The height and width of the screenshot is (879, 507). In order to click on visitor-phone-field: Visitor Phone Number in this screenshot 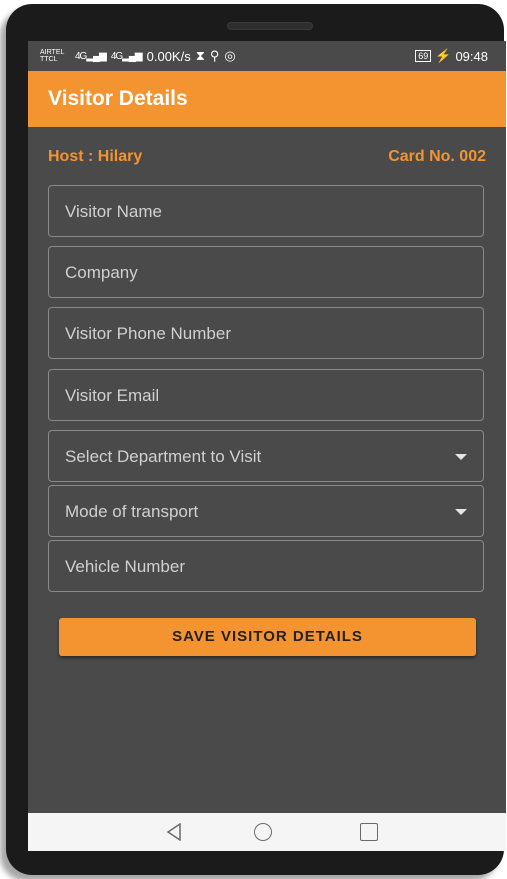, I will do `click(266, 333)`.